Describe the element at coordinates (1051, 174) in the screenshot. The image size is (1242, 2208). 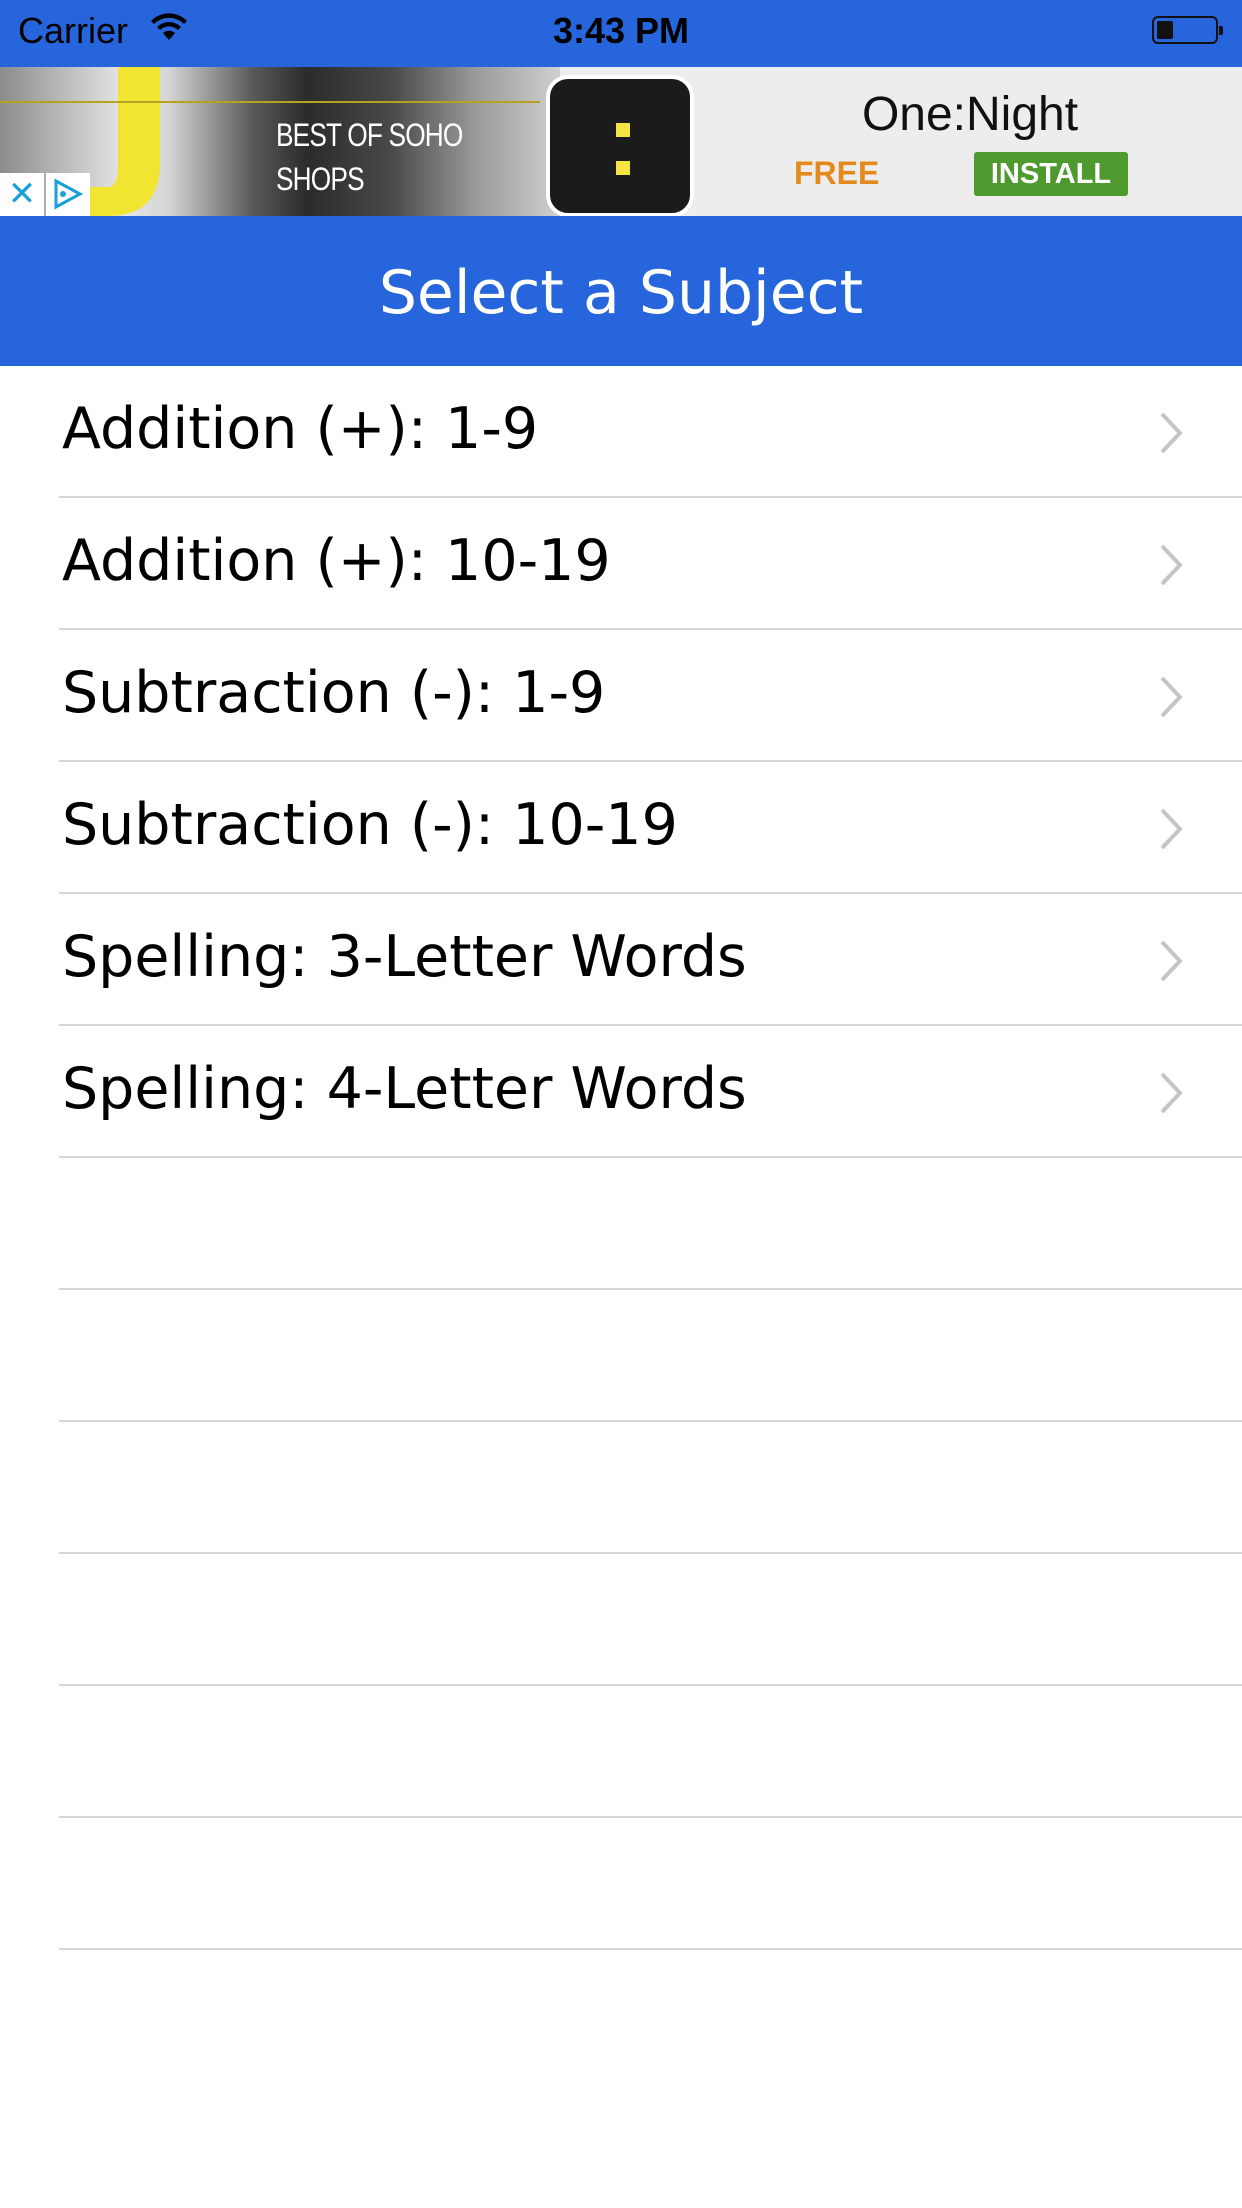
I see `ad-install-button: INSTALL` at that location.